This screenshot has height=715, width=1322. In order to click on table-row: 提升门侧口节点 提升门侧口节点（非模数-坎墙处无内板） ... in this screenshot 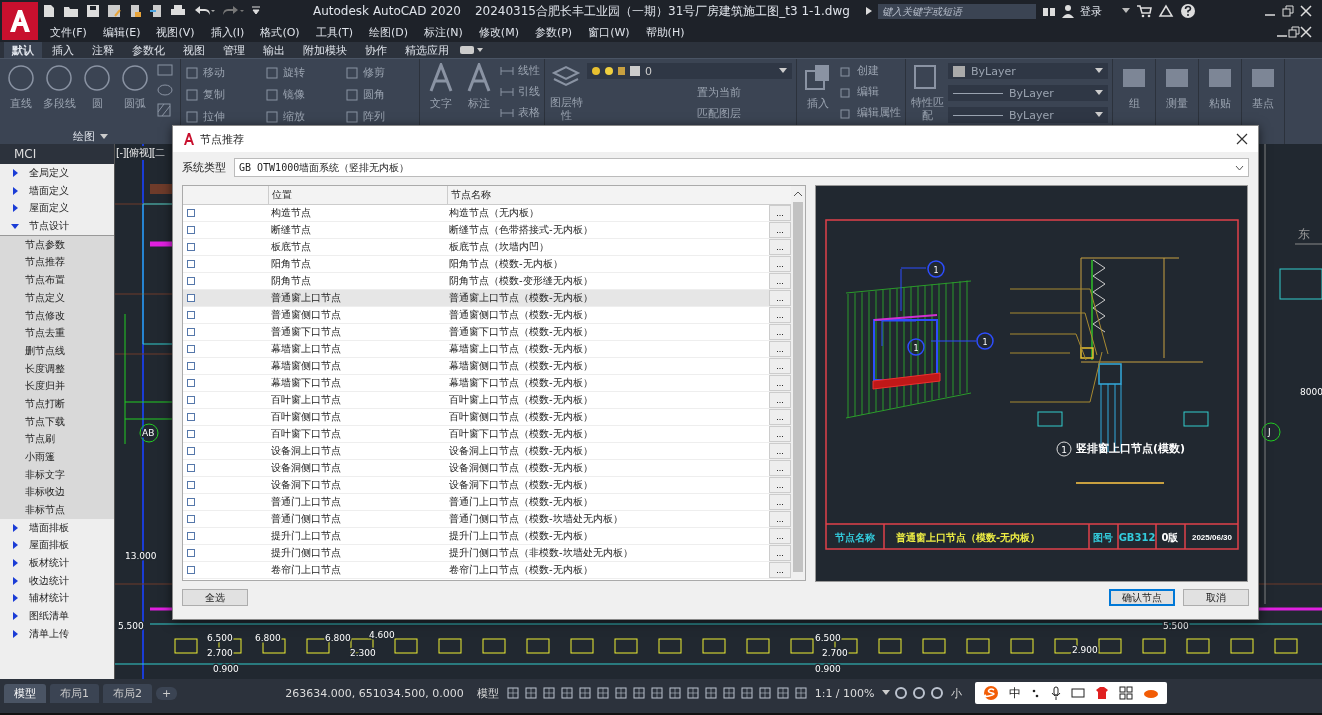, I will do `click(487, 553)`.